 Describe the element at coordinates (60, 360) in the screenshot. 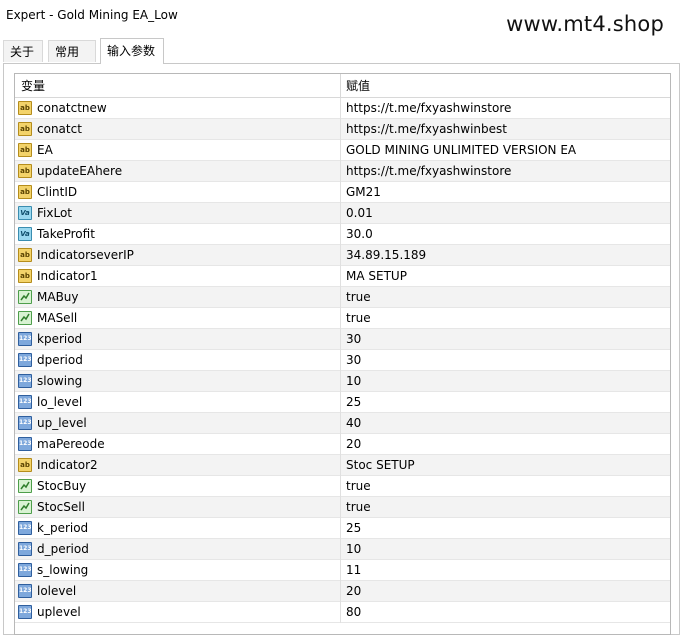

I see `variable-name: dperiod` at that location.